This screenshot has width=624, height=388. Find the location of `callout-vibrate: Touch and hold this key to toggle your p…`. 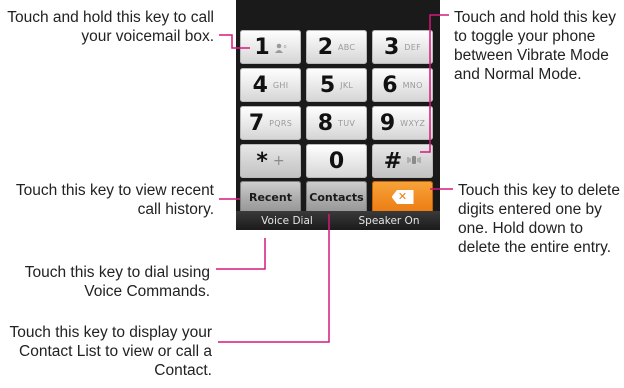

callout-vibrate: Touch and hold this key to toggle your p… is located at coordinates (535, 46).